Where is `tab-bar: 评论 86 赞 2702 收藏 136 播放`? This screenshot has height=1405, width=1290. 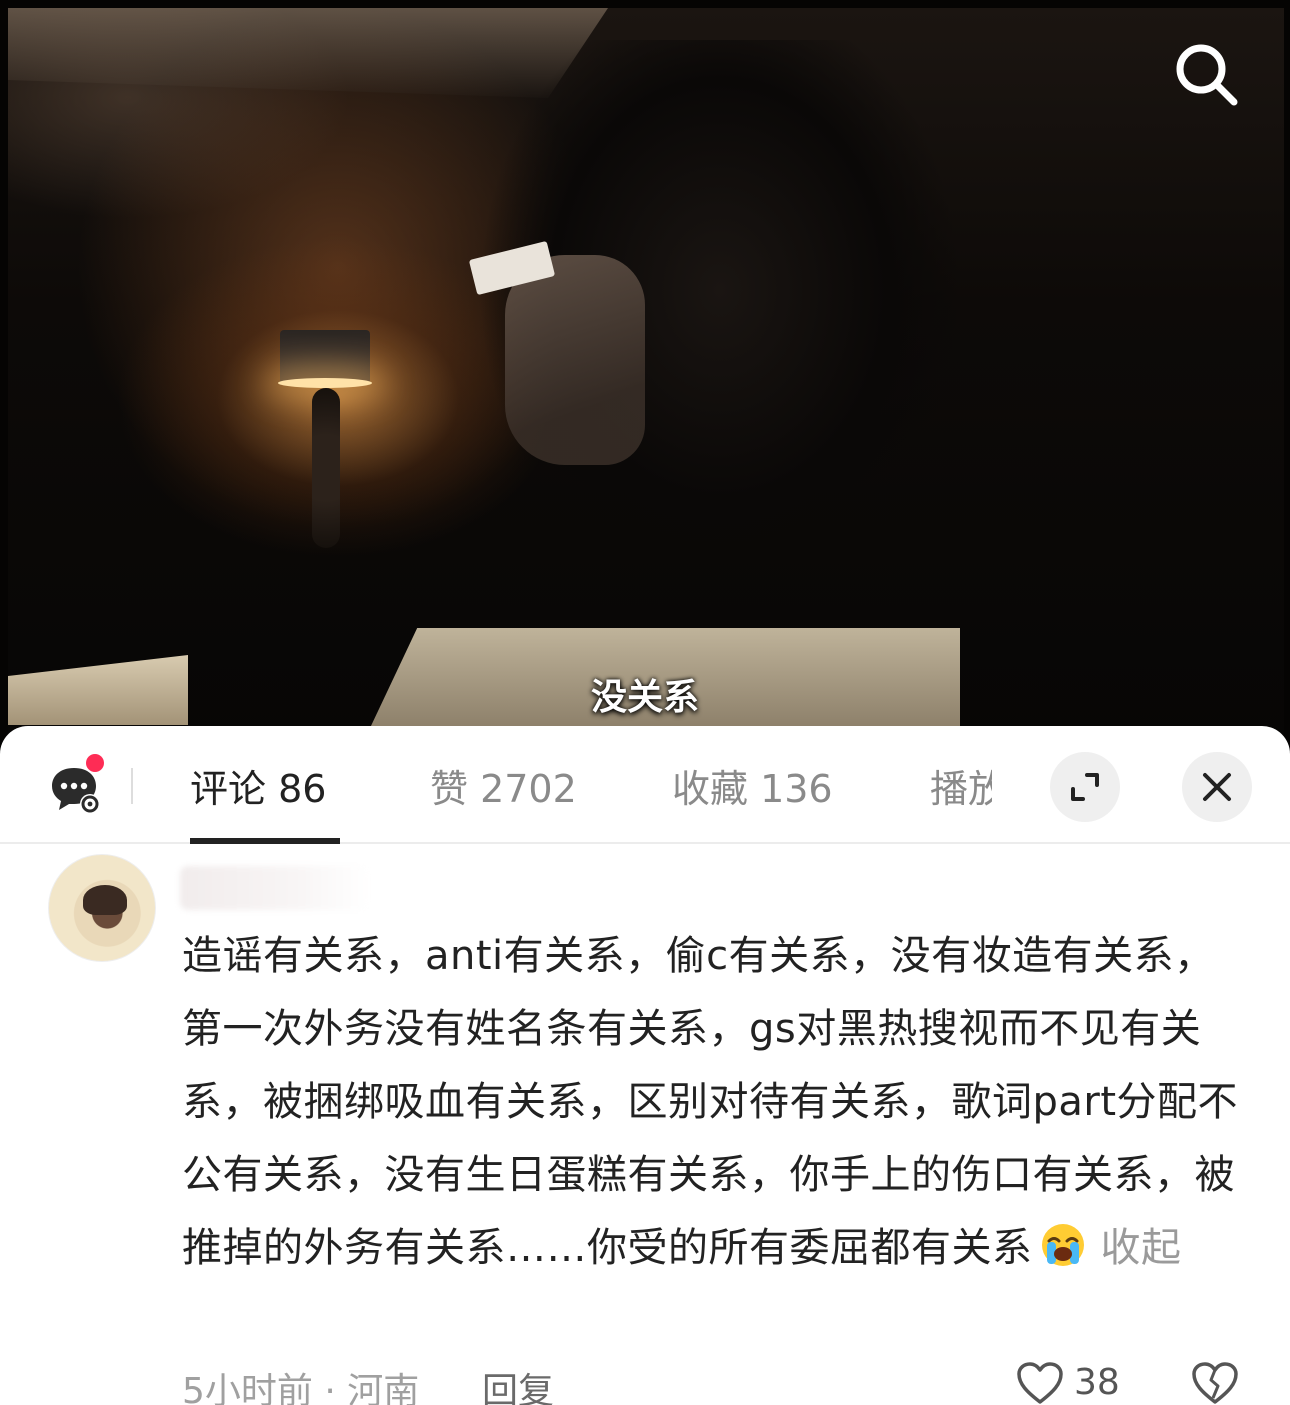 tab-bar: 评论 86 赞 2702 收藏 136 播放 is located at coordinates (645, 785).